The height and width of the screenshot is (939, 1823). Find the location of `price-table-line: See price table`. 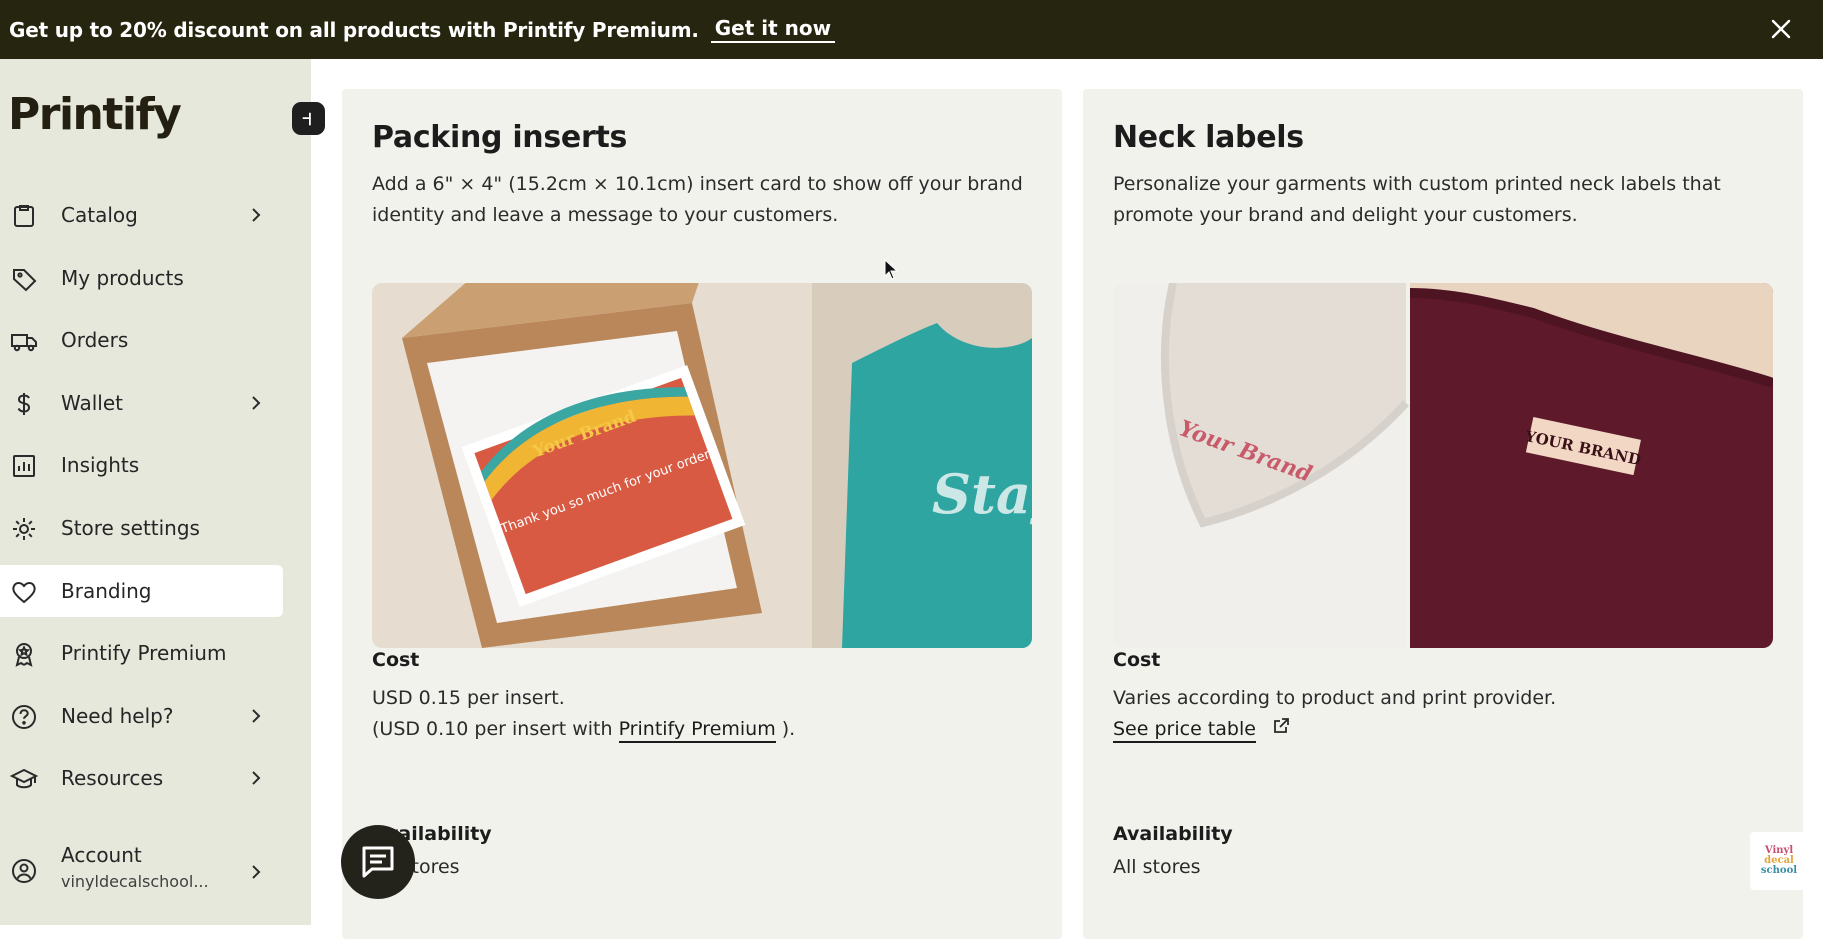

price-table-line: See price table is located at coordinates (1201, 729).